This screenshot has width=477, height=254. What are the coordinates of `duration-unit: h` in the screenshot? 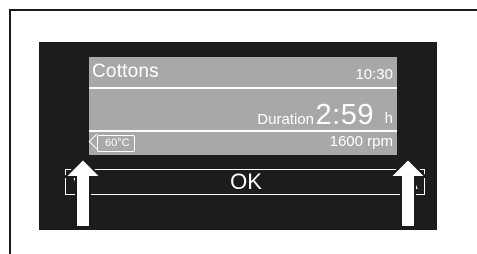 It's located at (388, 118).